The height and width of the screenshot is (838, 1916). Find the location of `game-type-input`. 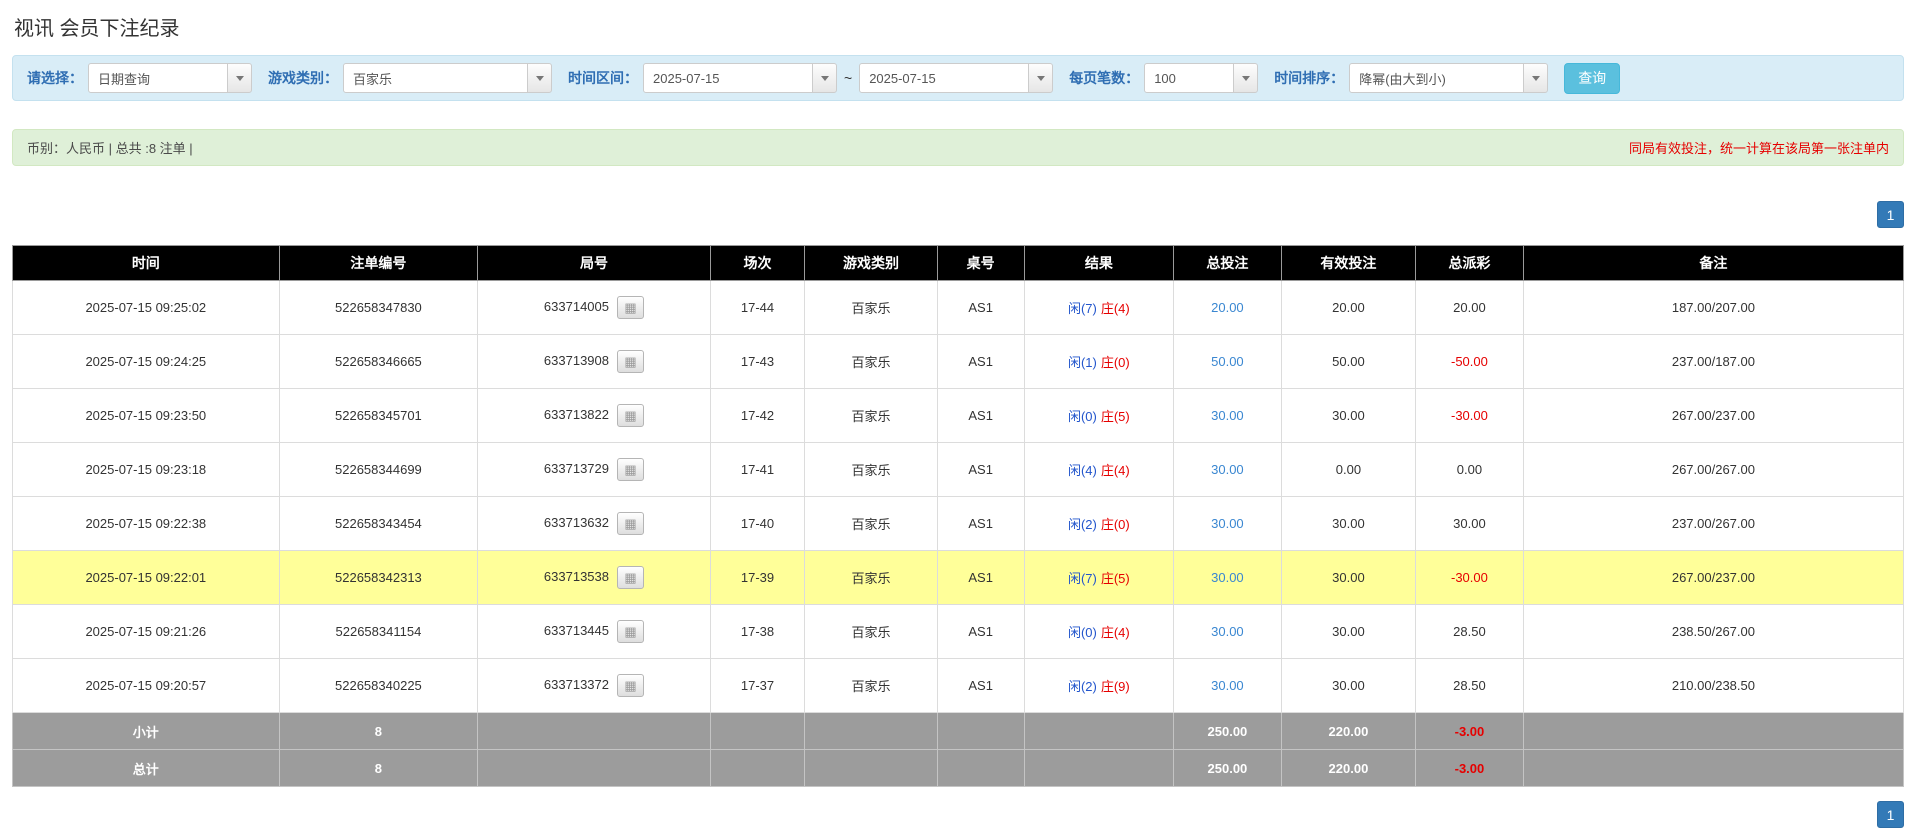

game-type-input is located at coordinates (435, 78).